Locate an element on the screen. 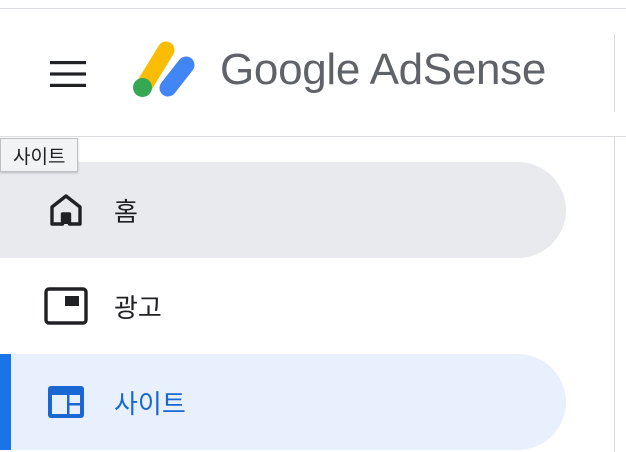  adsense-logo-icon is located at coordinates (164, 69).